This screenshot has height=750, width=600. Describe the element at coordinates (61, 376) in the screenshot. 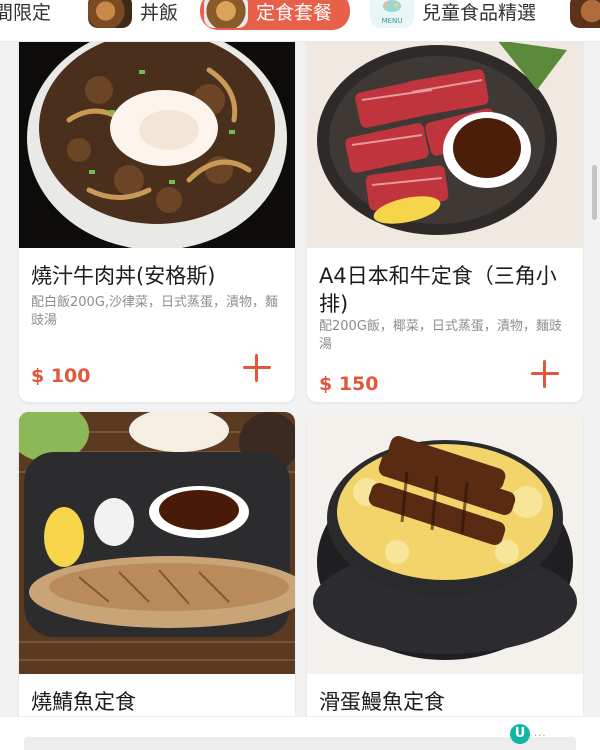

I see `item-price: $ 100` at that location.